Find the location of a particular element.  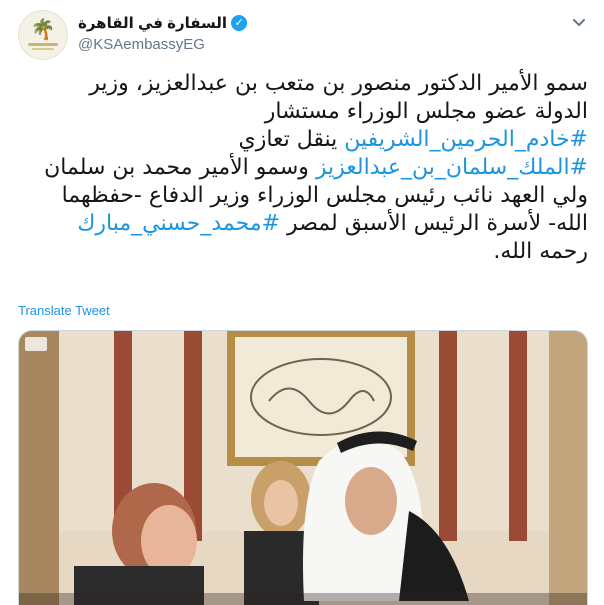

hashtag-link: #خادم_الحرمين_الشريفين is located at coordinates (466, 139).